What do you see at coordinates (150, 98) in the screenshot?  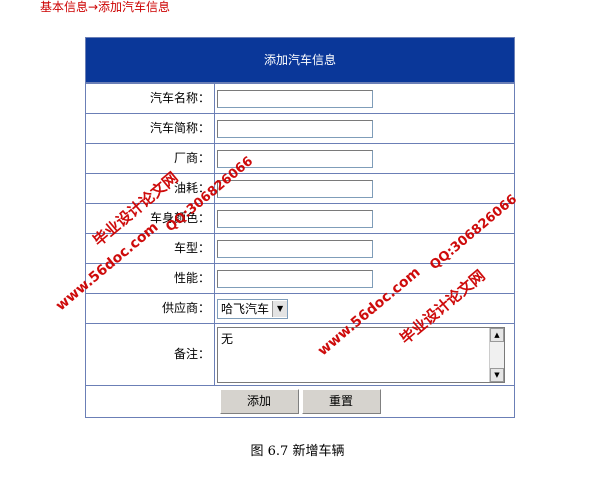 I see `car-name-label: 汽车名称：` at bounding box center [150, 98].